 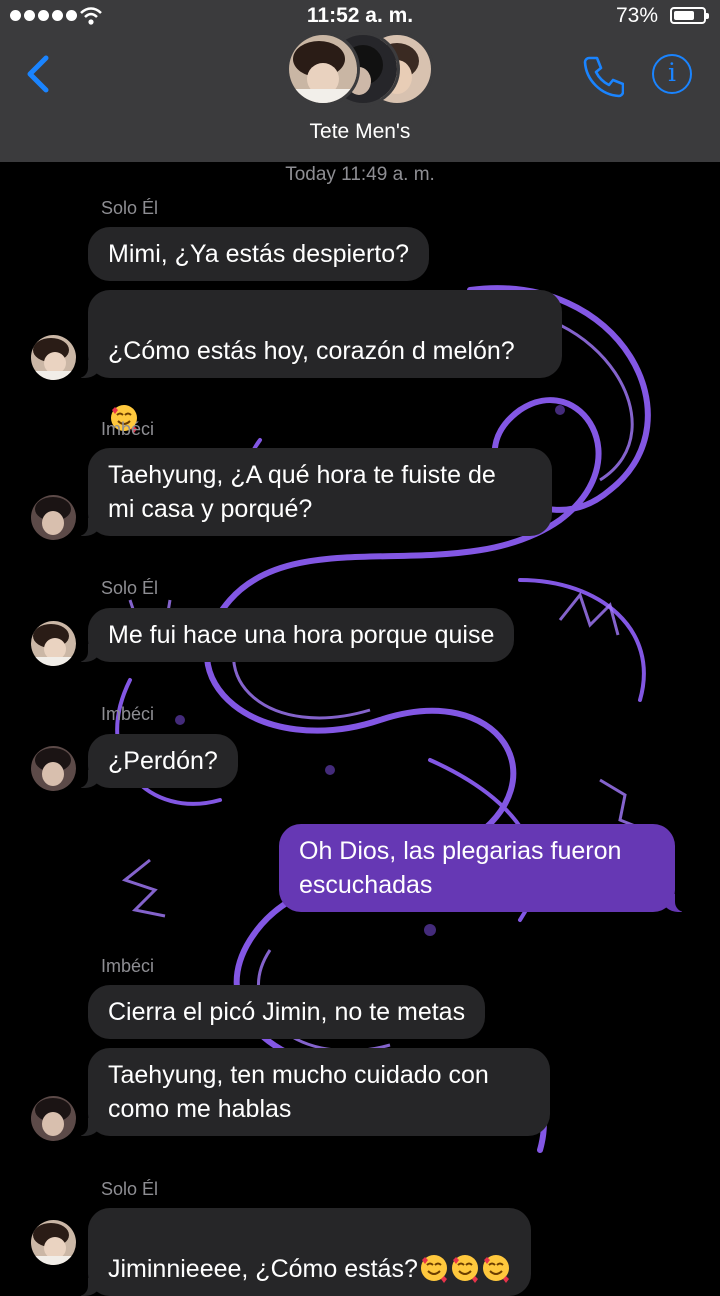 What do you see at coordinates (636, 15) in the screenshot?
I see `battery-percentage: 73%` at bounding box center [636, 15].